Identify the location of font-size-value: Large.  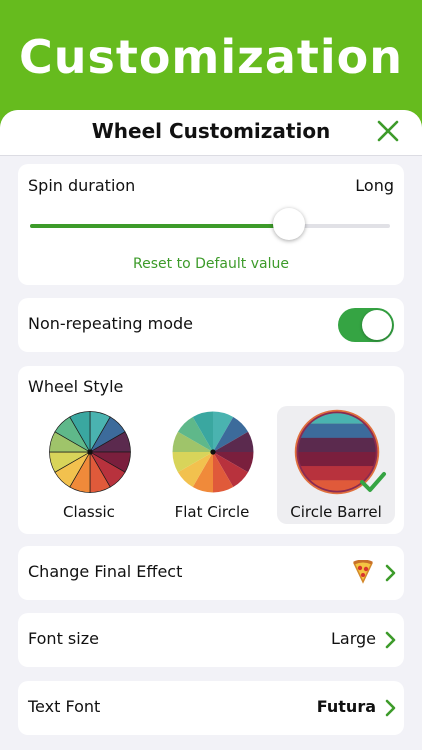
(353, 638).